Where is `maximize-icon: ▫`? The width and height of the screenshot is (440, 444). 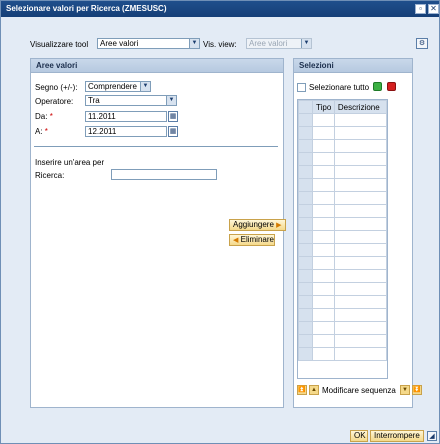 maximize-icon: ▫ is located at coordinates (420, 9).